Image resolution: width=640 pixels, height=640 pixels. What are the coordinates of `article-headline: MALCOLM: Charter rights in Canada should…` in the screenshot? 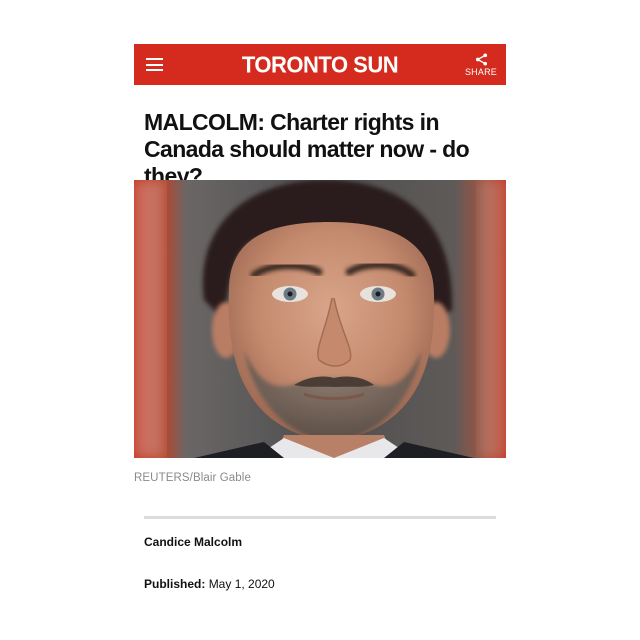 It's located at (324, 149).